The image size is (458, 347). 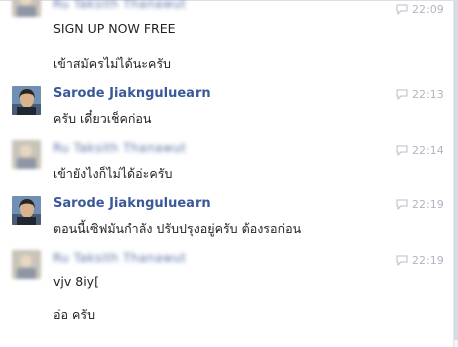 I want to click on message-text: เข้ายังไงก็ไม่ได้อ่ะครับ, so click(x=113, y=173).